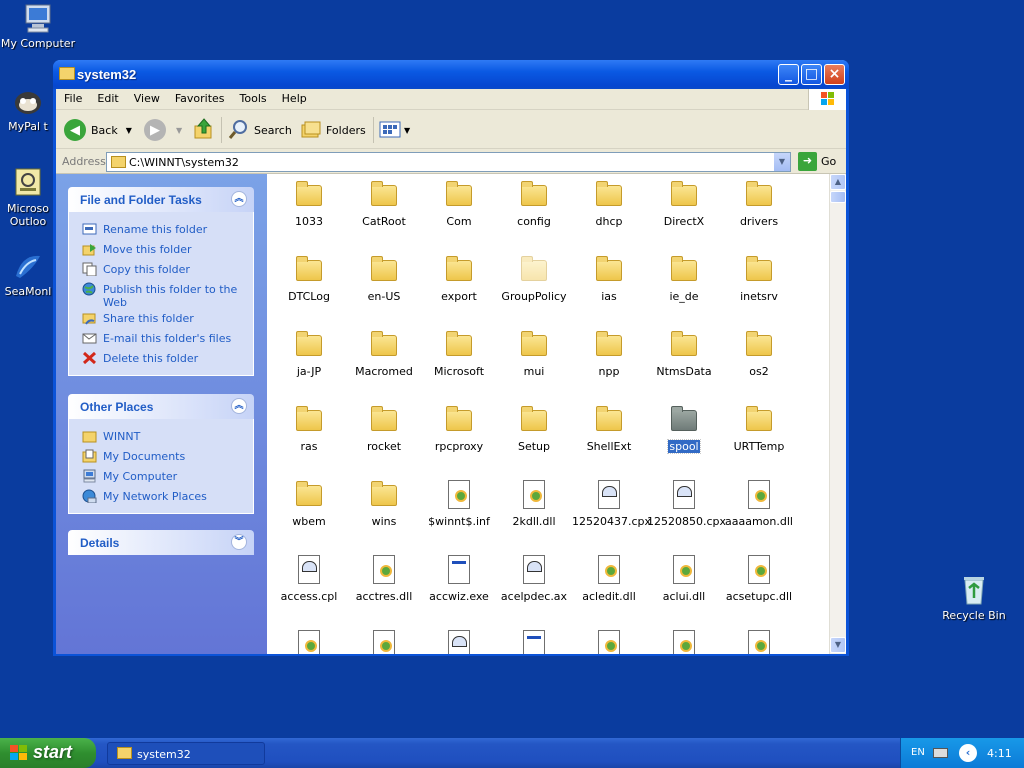  Describe the element at coordinates (260, 130) in the screenshot. I see `search-button: Search` at that location.